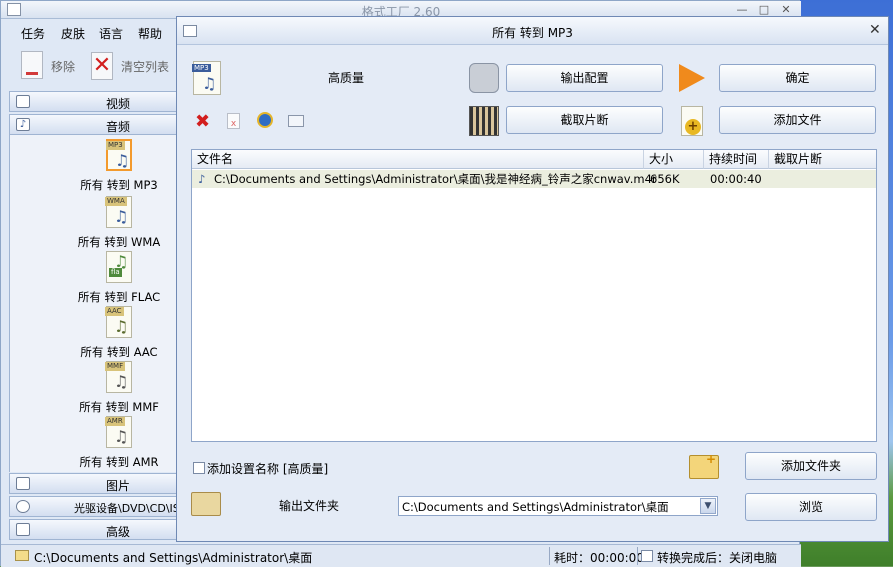 The width and height of the screenshot is (893, 567). Describe the element at coordinates (296, 121) in the screenshot. I see `info-icon` at that location.